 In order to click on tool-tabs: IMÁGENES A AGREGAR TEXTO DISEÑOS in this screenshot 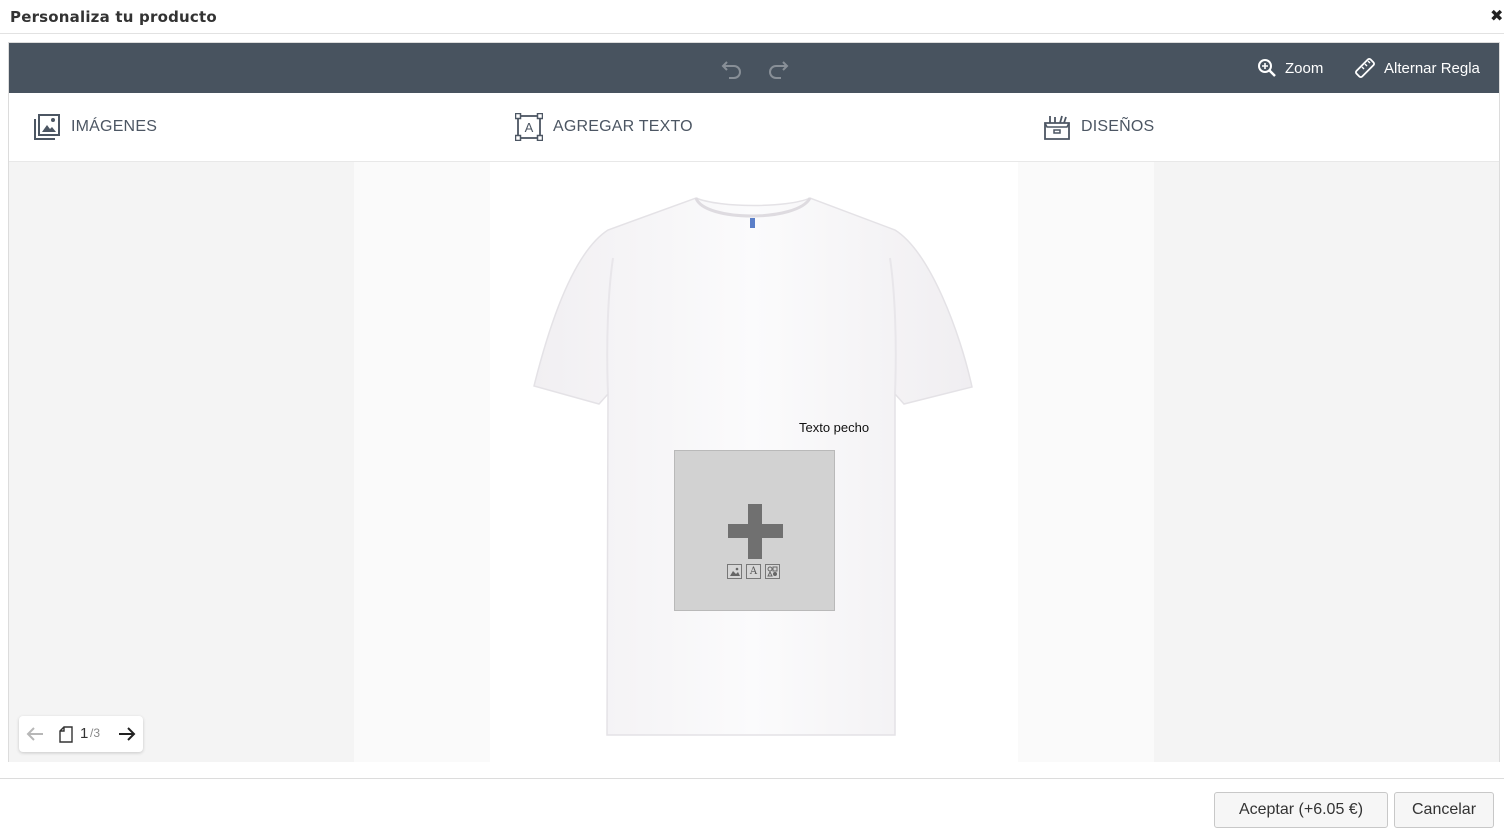, I will do `click(754, 127)`.